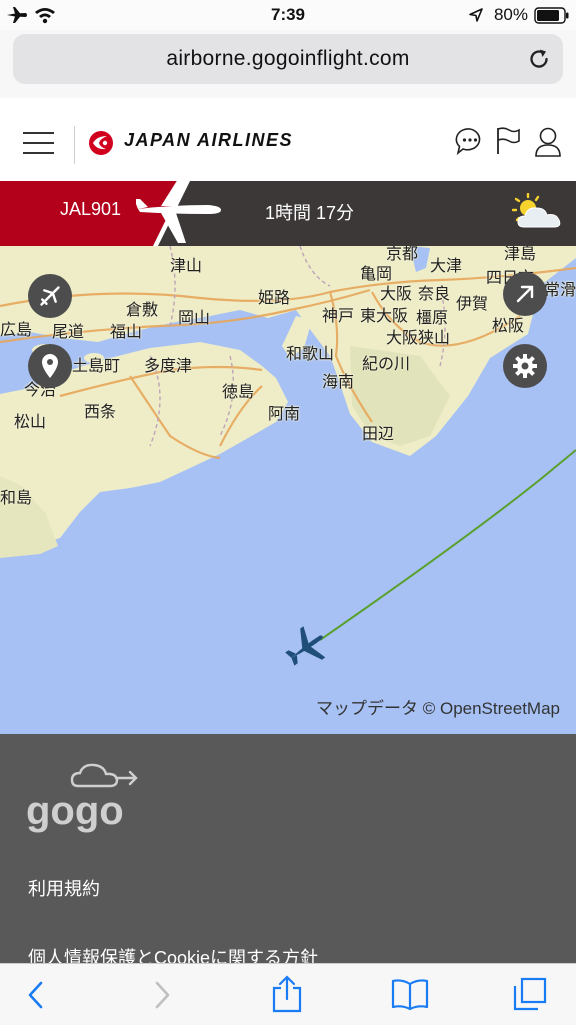 This screenshot has height=1025, width=576. I want to click on jal-crane-logo-icon, so click(101, 143).